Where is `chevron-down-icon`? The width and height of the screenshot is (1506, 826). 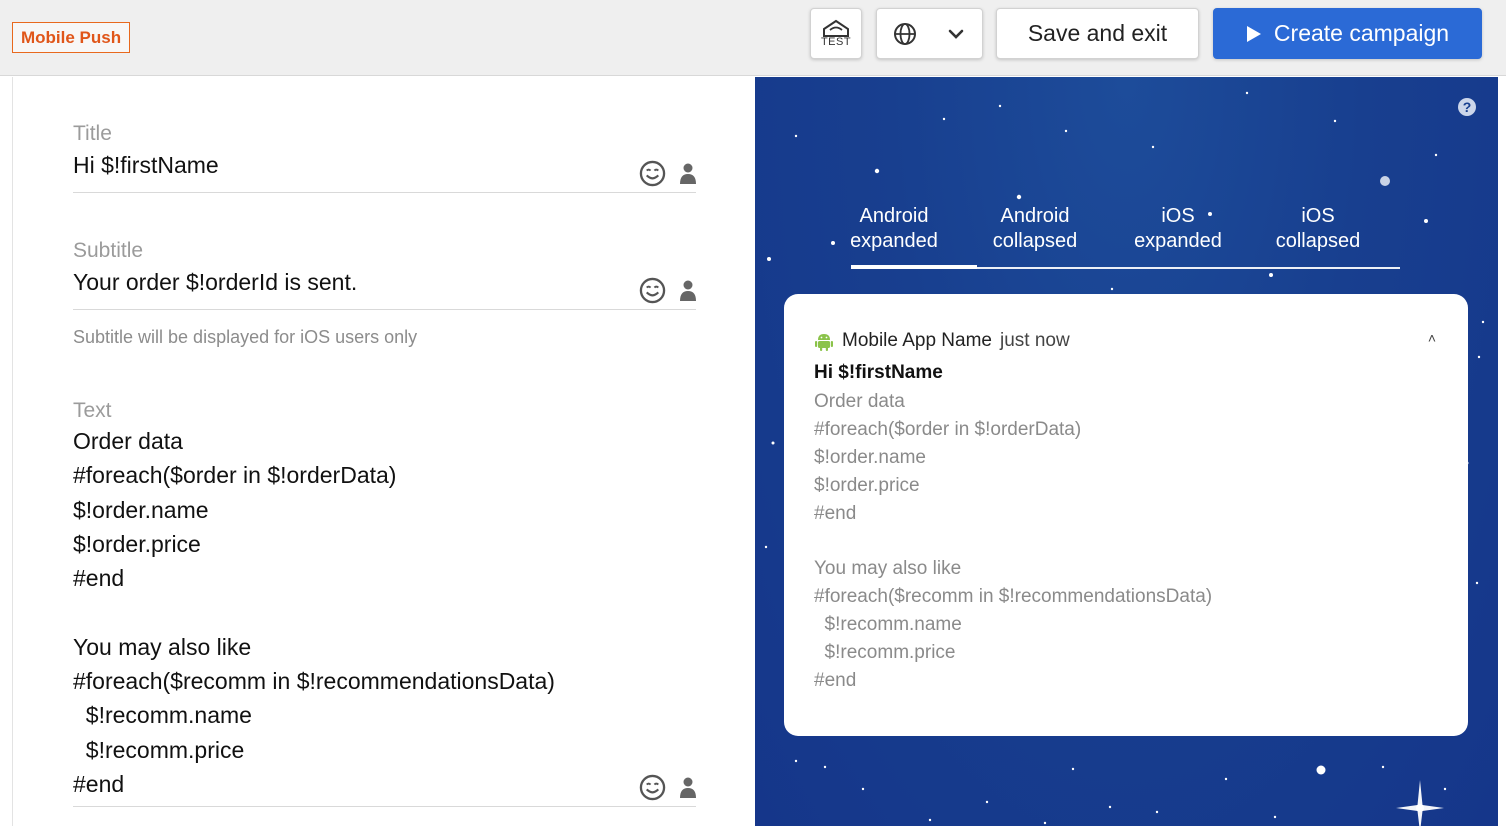 chevron-down-icon is located at coordinates (956, 34).